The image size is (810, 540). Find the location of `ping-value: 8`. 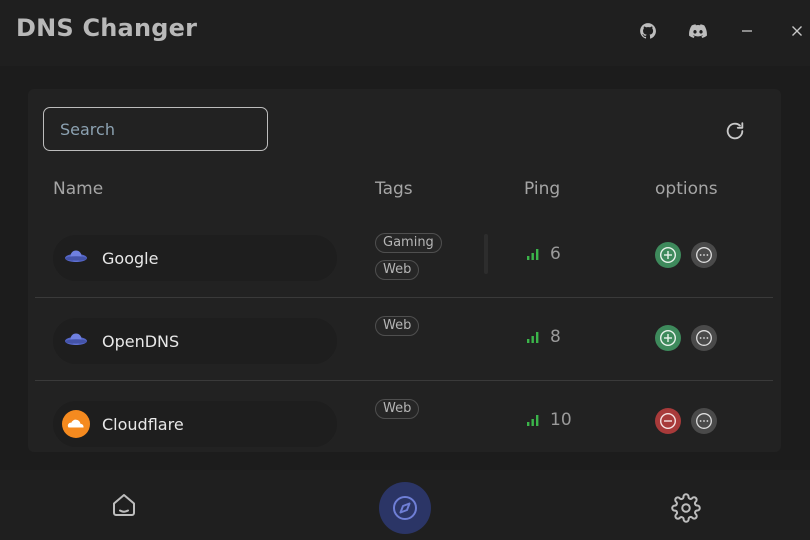

ping-value: 8 is located at coordinates (555, 337).